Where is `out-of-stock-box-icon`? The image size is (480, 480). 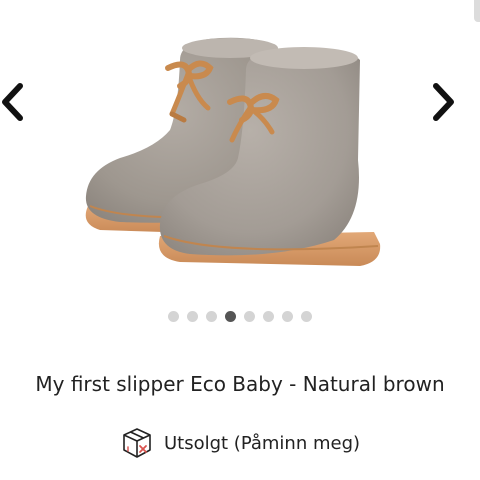
out-of-stock-box-icon is located at coordinates (137, 443).